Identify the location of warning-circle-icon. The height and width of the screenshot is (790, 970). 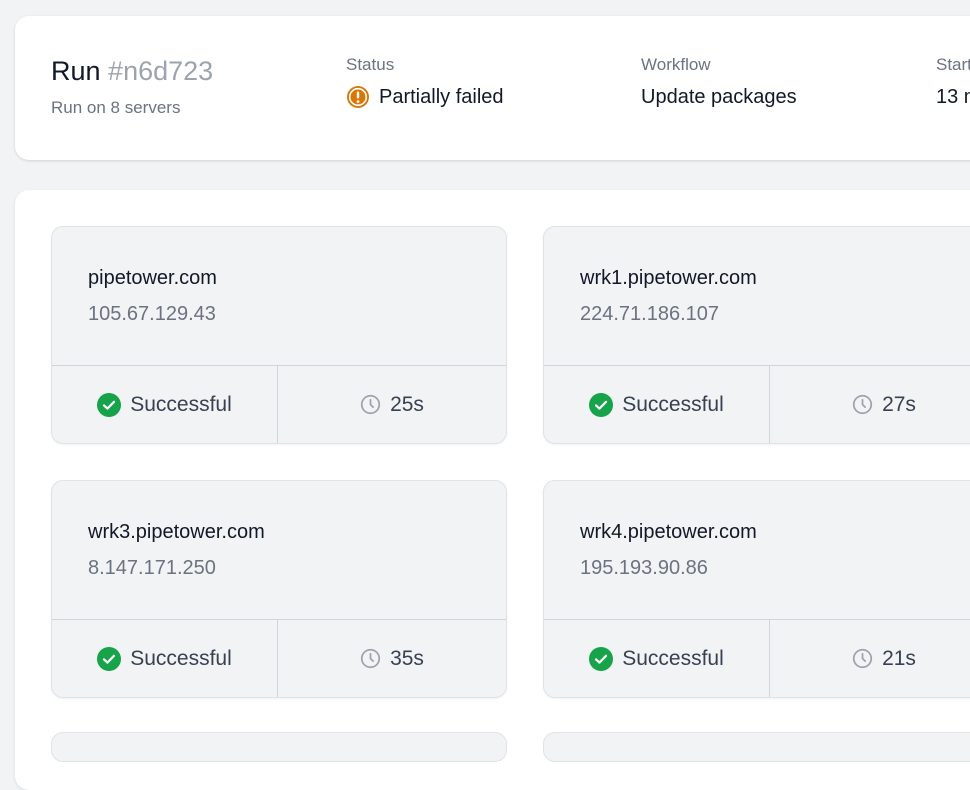
(358, 97).